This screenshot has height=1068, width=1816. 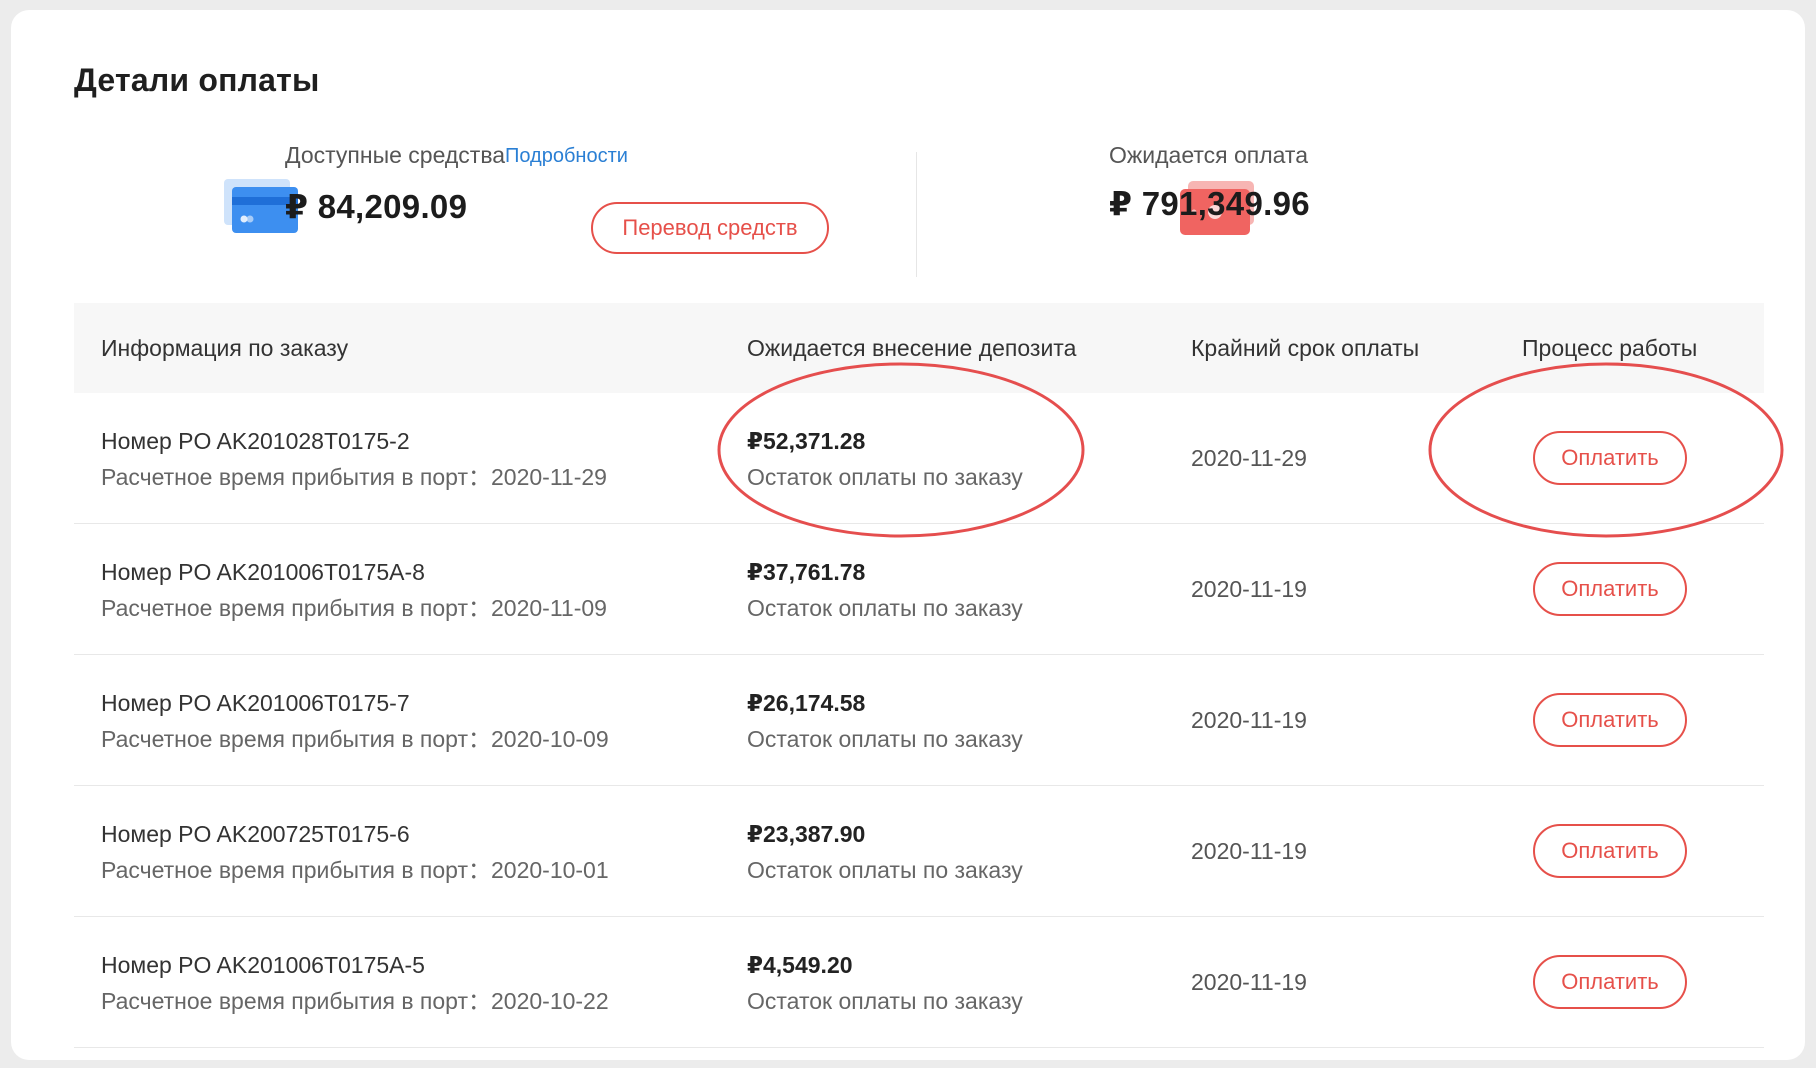 I want to click on deposit-cell: ₽52,371.28 Остаток оплаты по заказу, so click(x=885, y=459).